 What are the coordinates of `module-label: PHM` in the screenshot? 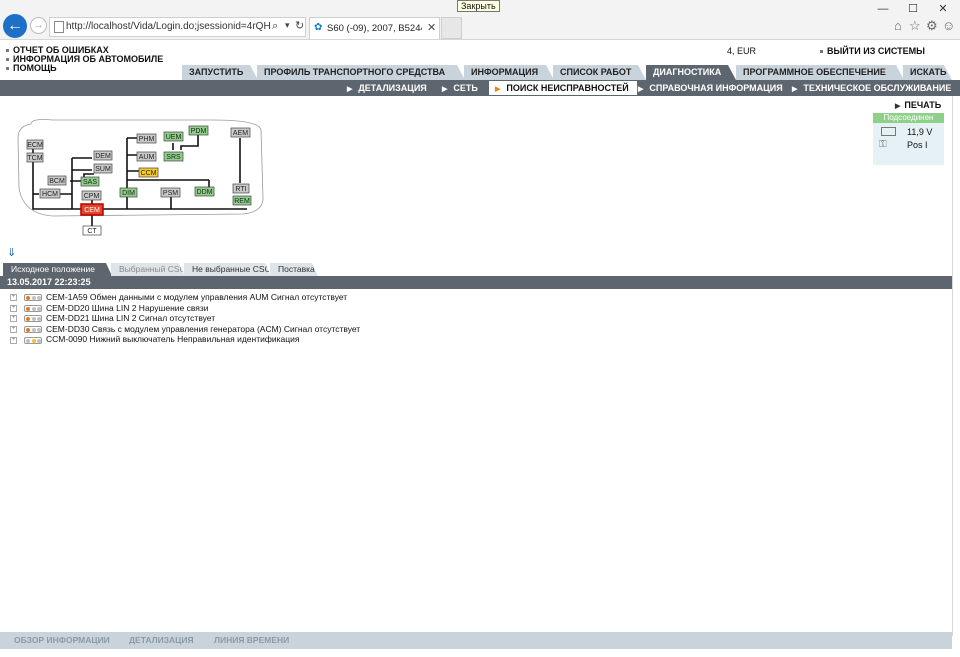 It's located at (147, 139).